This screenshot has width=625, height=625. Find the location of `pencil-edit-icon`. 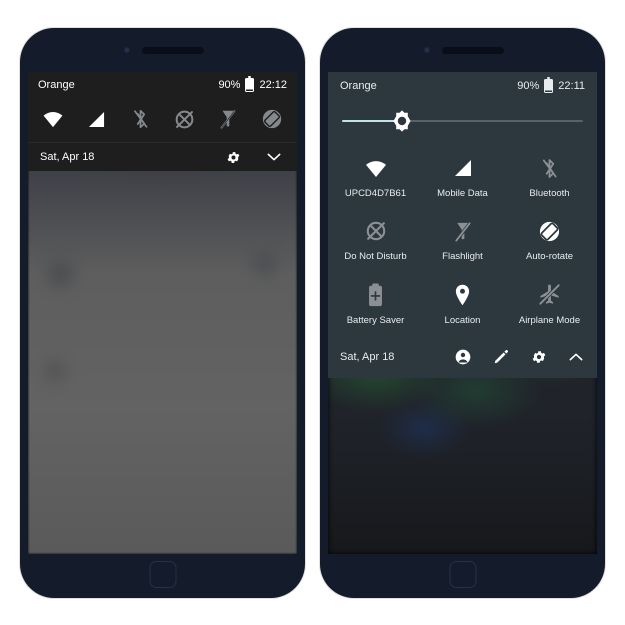

pencil-edit-icon is located at coordinates (501, 357).